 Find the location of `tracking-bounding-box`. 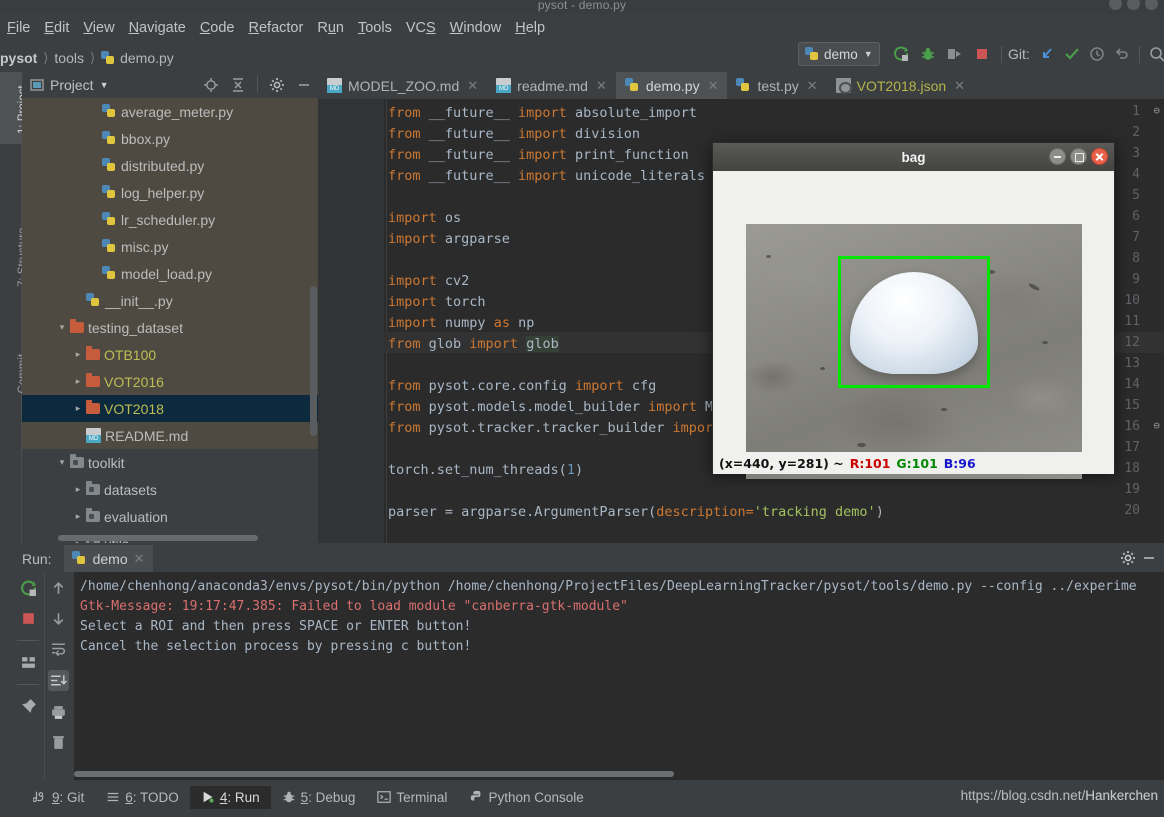

tracking-bounding-box is located at coordinates (914, 322).